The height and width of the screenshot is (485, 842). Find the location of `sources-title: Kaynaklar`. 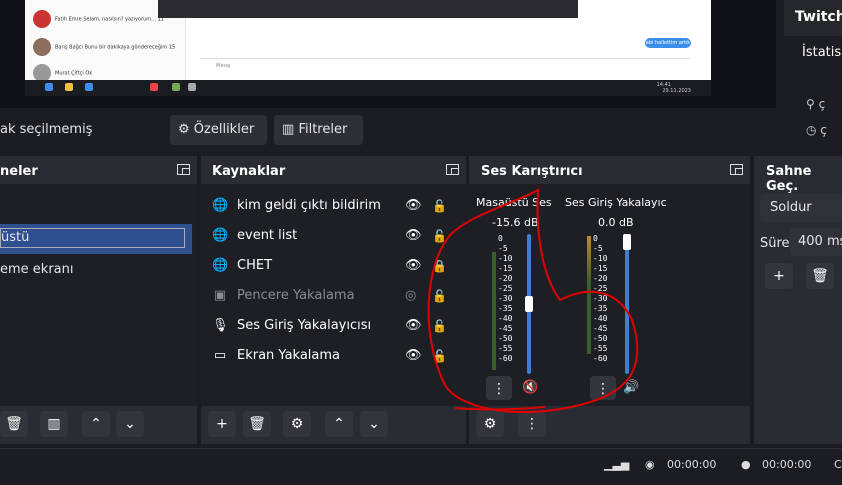

sources-title: Kaynaklar is located at coordinates (249, 171).